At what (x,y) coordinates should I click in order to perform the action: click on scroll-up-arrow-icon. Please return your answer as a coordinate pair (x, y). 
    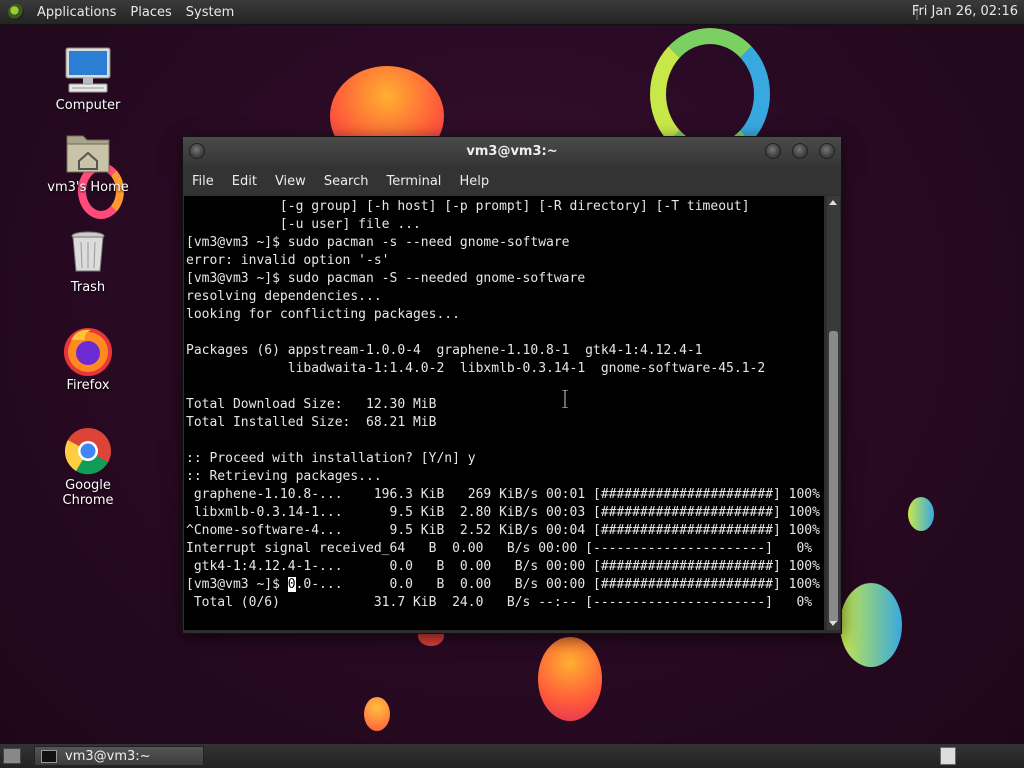
    Looking at the image, I should click on (833, 202).